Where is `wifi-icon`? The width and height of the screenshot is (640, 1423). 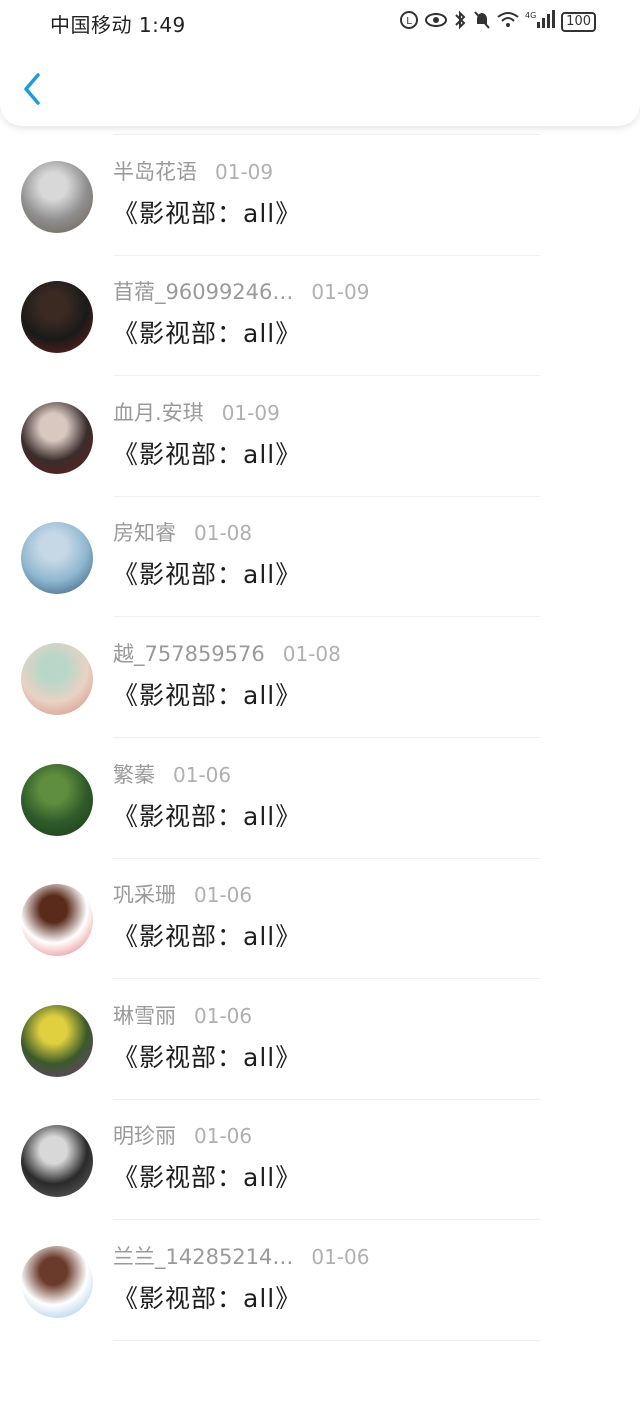 wifi-icon is located at coordinates (508, 22).